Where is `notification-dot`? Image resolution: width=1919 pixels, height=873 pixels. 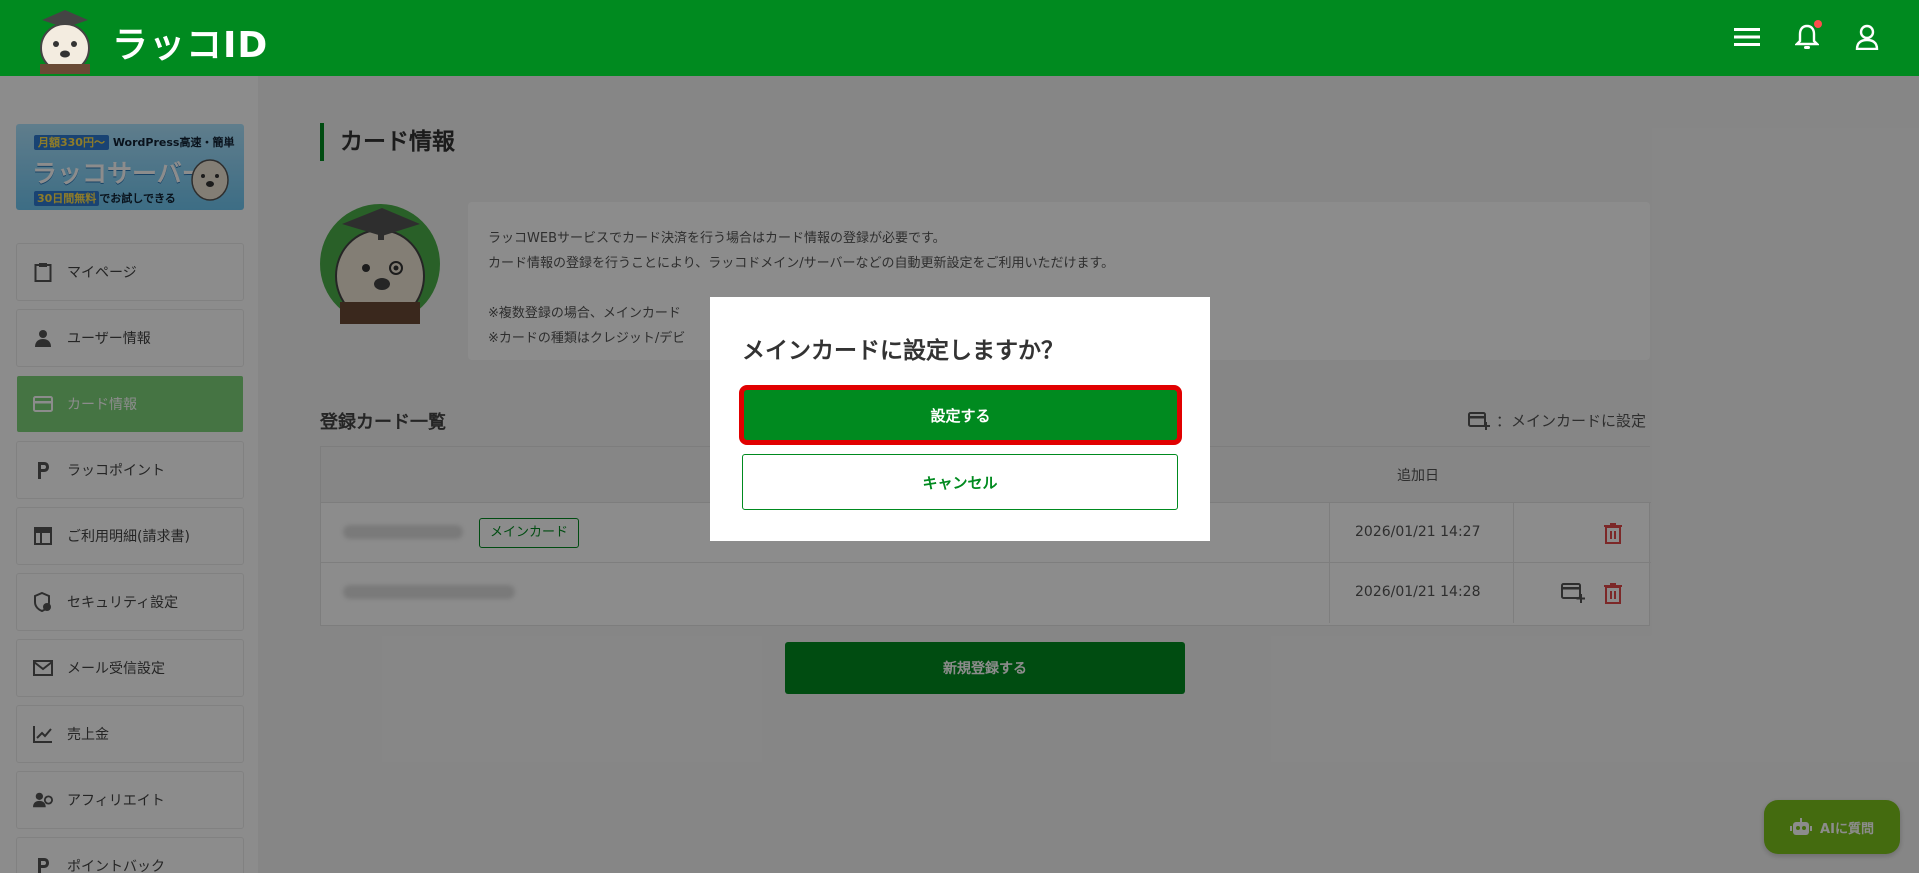 notification-dot is located at coordinates (1818, 24).